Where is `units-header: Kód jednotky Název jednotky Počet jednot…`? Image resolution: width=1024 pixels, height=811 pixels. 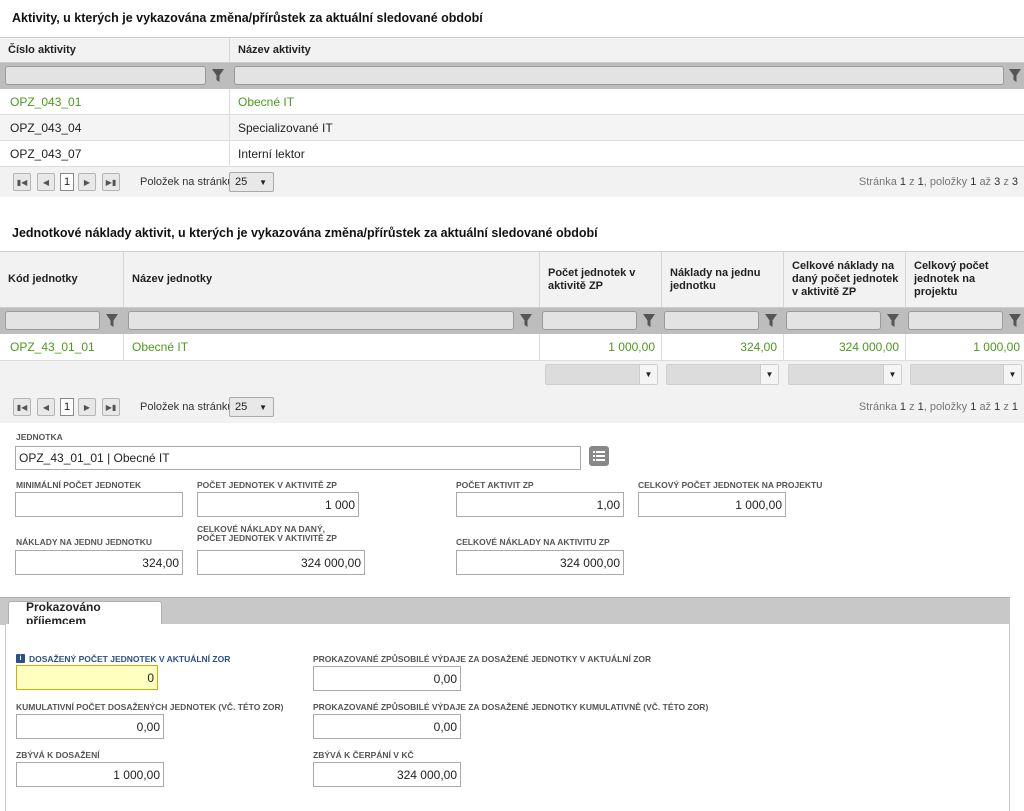 units-header: Kód jednotky Název jednotky Počet jednot… is located at coordinates (512, 279).